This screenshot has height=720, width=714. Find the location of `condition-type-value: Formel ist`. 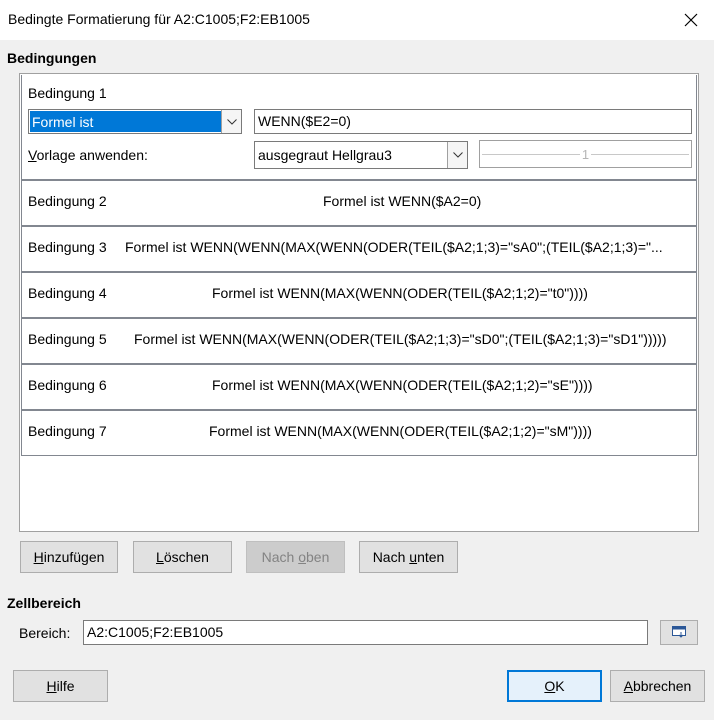

condition-type-value: Formel ist is located at coordinates (125, 121).